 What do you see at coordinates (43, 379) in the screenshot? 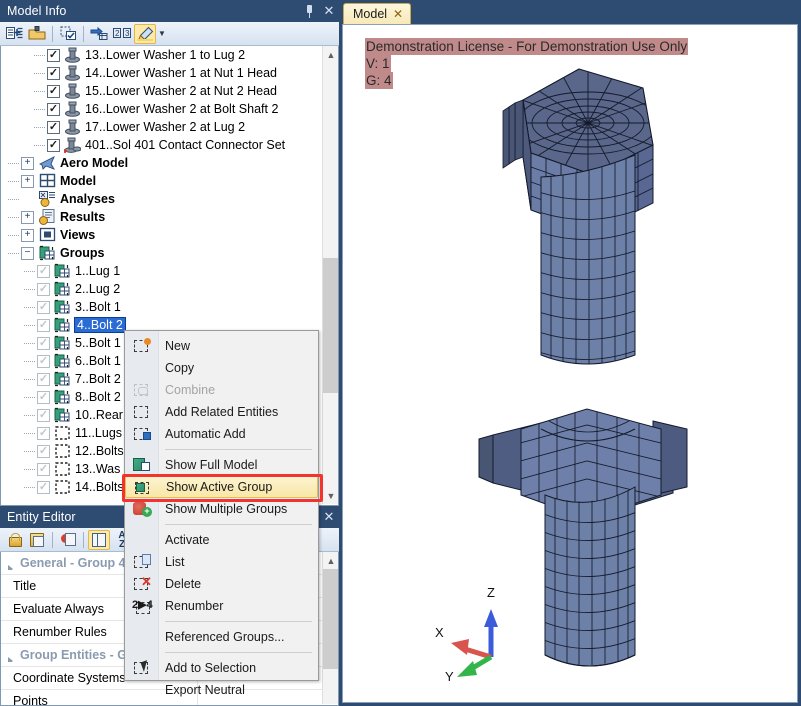
I see `tree-checkbox-g7: ✓` at bounding box center [43, 379].